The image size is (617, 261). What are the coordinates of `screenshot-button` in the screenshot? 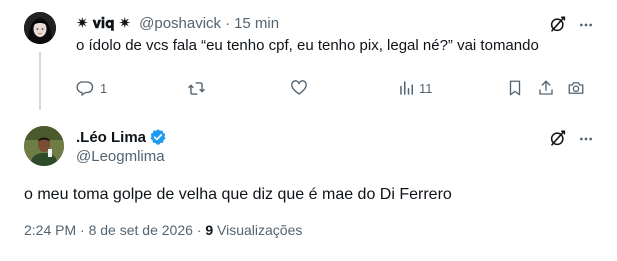 It's located at (576, 88).